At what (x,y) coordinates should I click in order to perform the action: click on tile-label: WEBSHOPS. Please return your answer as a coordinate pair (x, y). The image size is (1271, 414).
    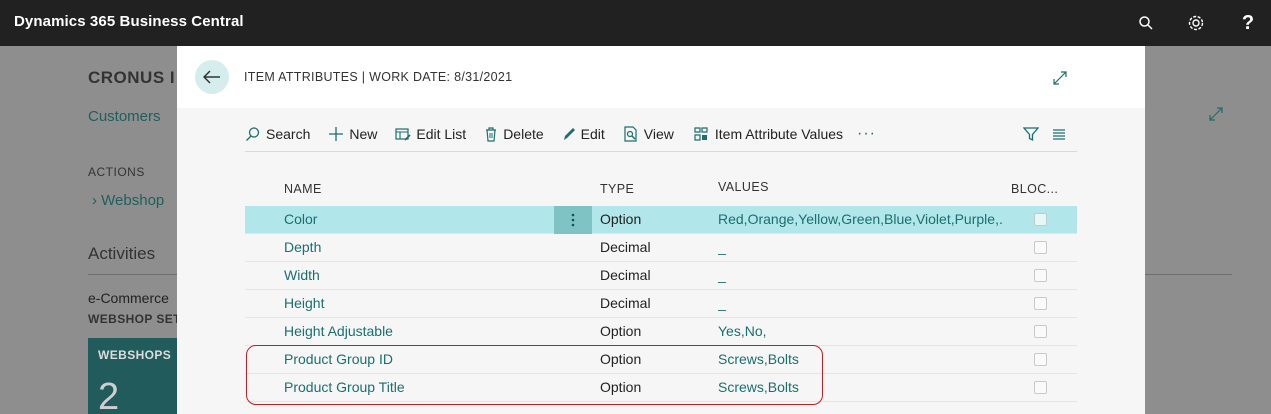
    Looking at the image, I should click on (135, 355).